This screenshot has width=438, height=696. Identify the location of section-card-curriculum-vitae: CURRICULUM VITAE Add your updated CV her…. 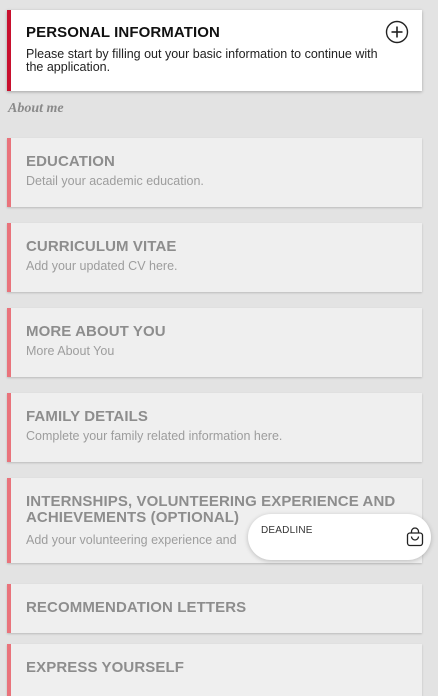
(214, 257).